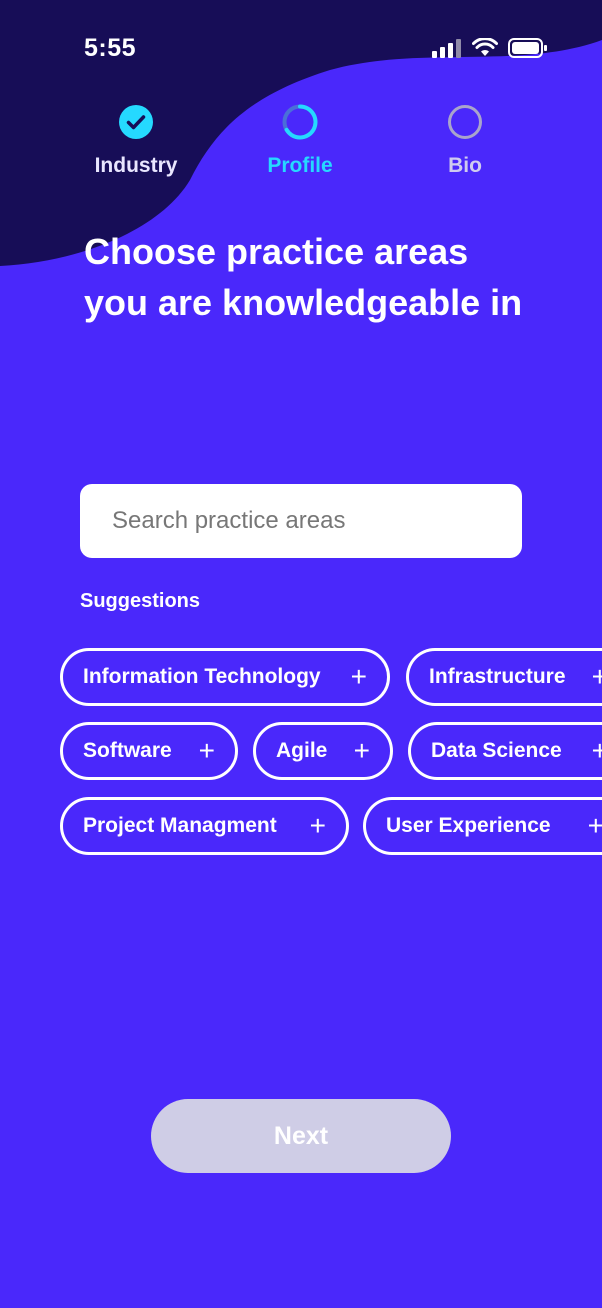 The width and height of the screenshot is (602, 1308). I want to click on progress-ring-icon, so click(300, 122).